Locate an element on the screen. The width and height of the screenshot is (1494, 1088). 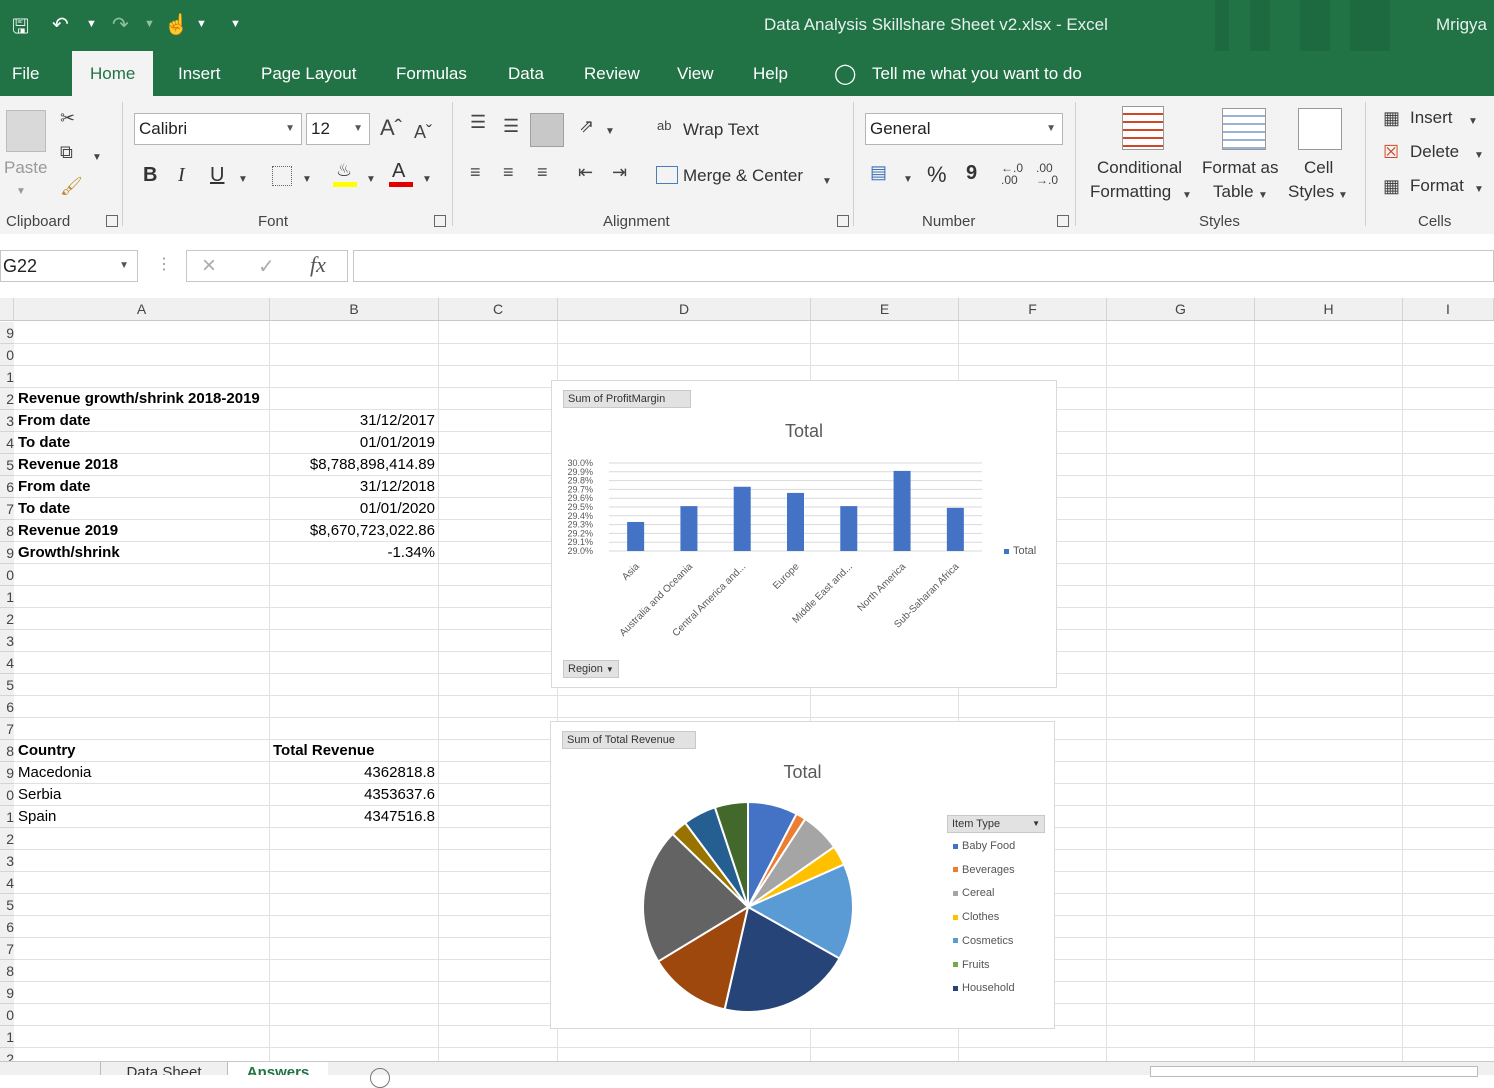
decrease-decimal-icon: .00 →.0 is located at coordinates (1047, 174).